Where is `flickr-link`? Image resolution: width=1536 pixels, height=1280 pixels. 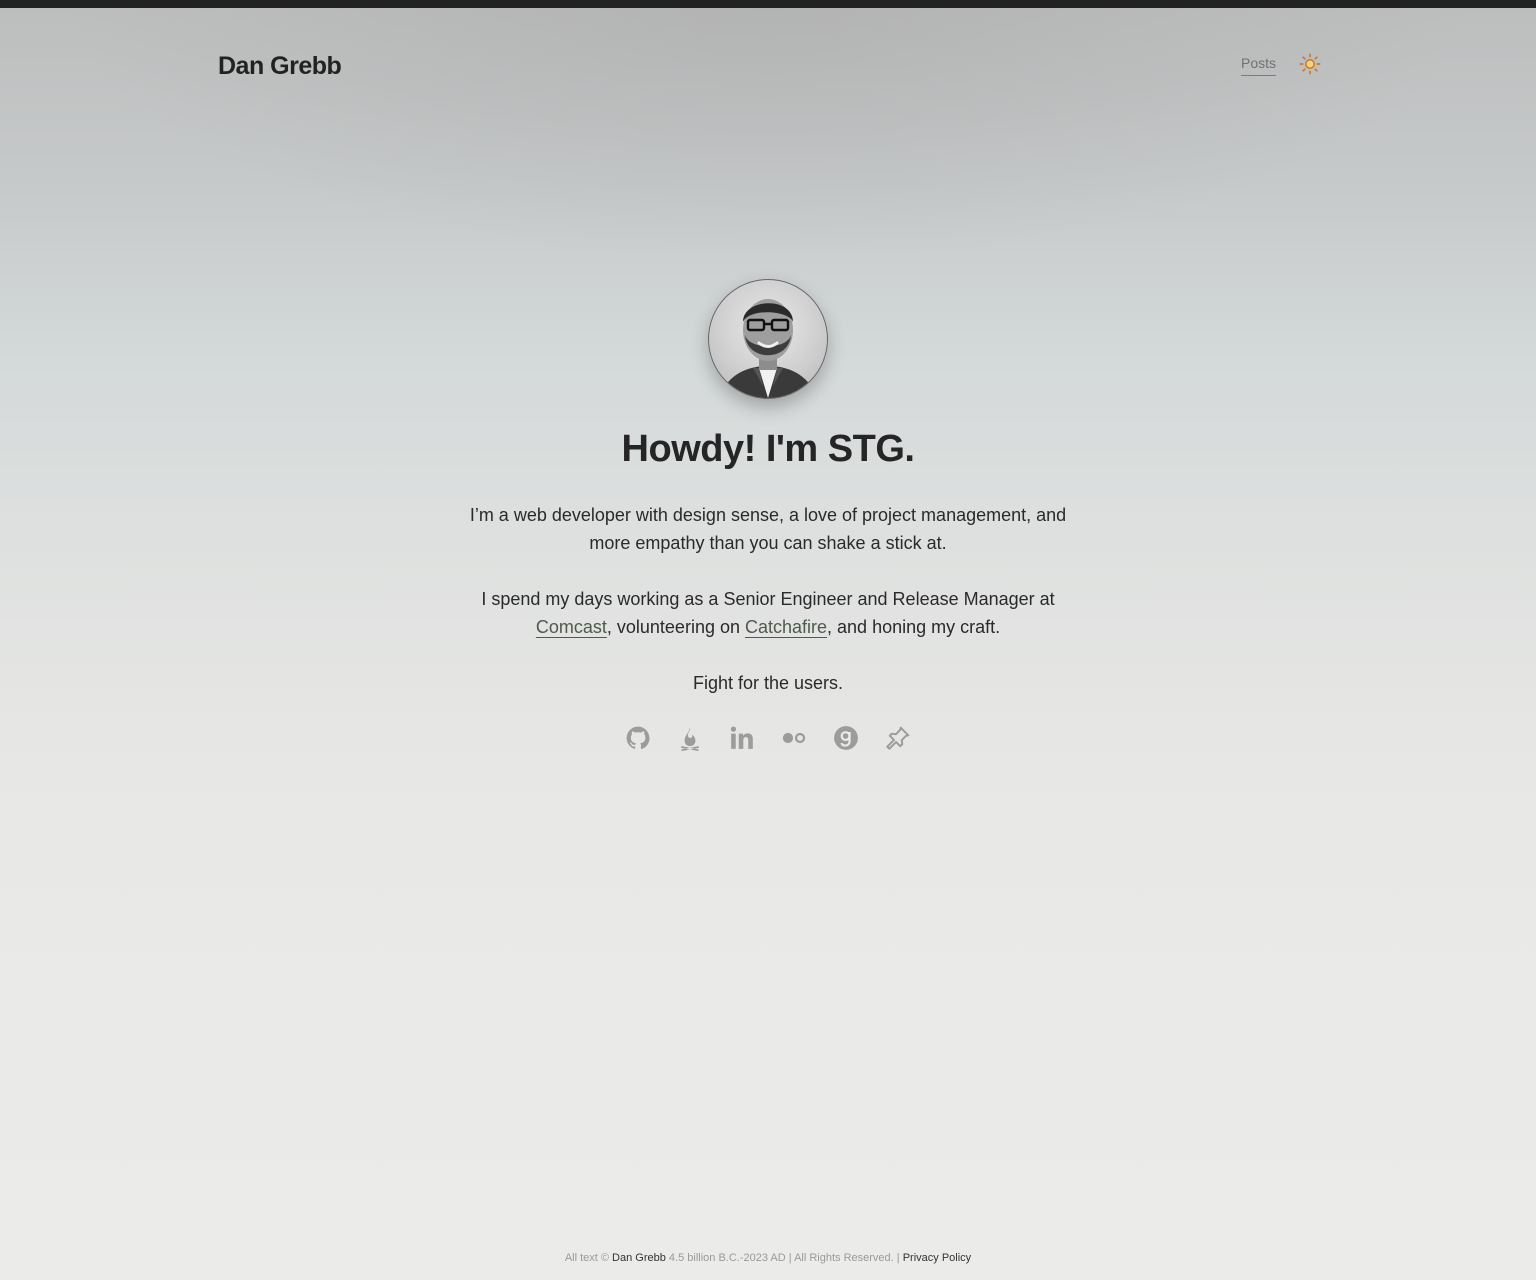
flickr-link is located at coordinates (794, 738).